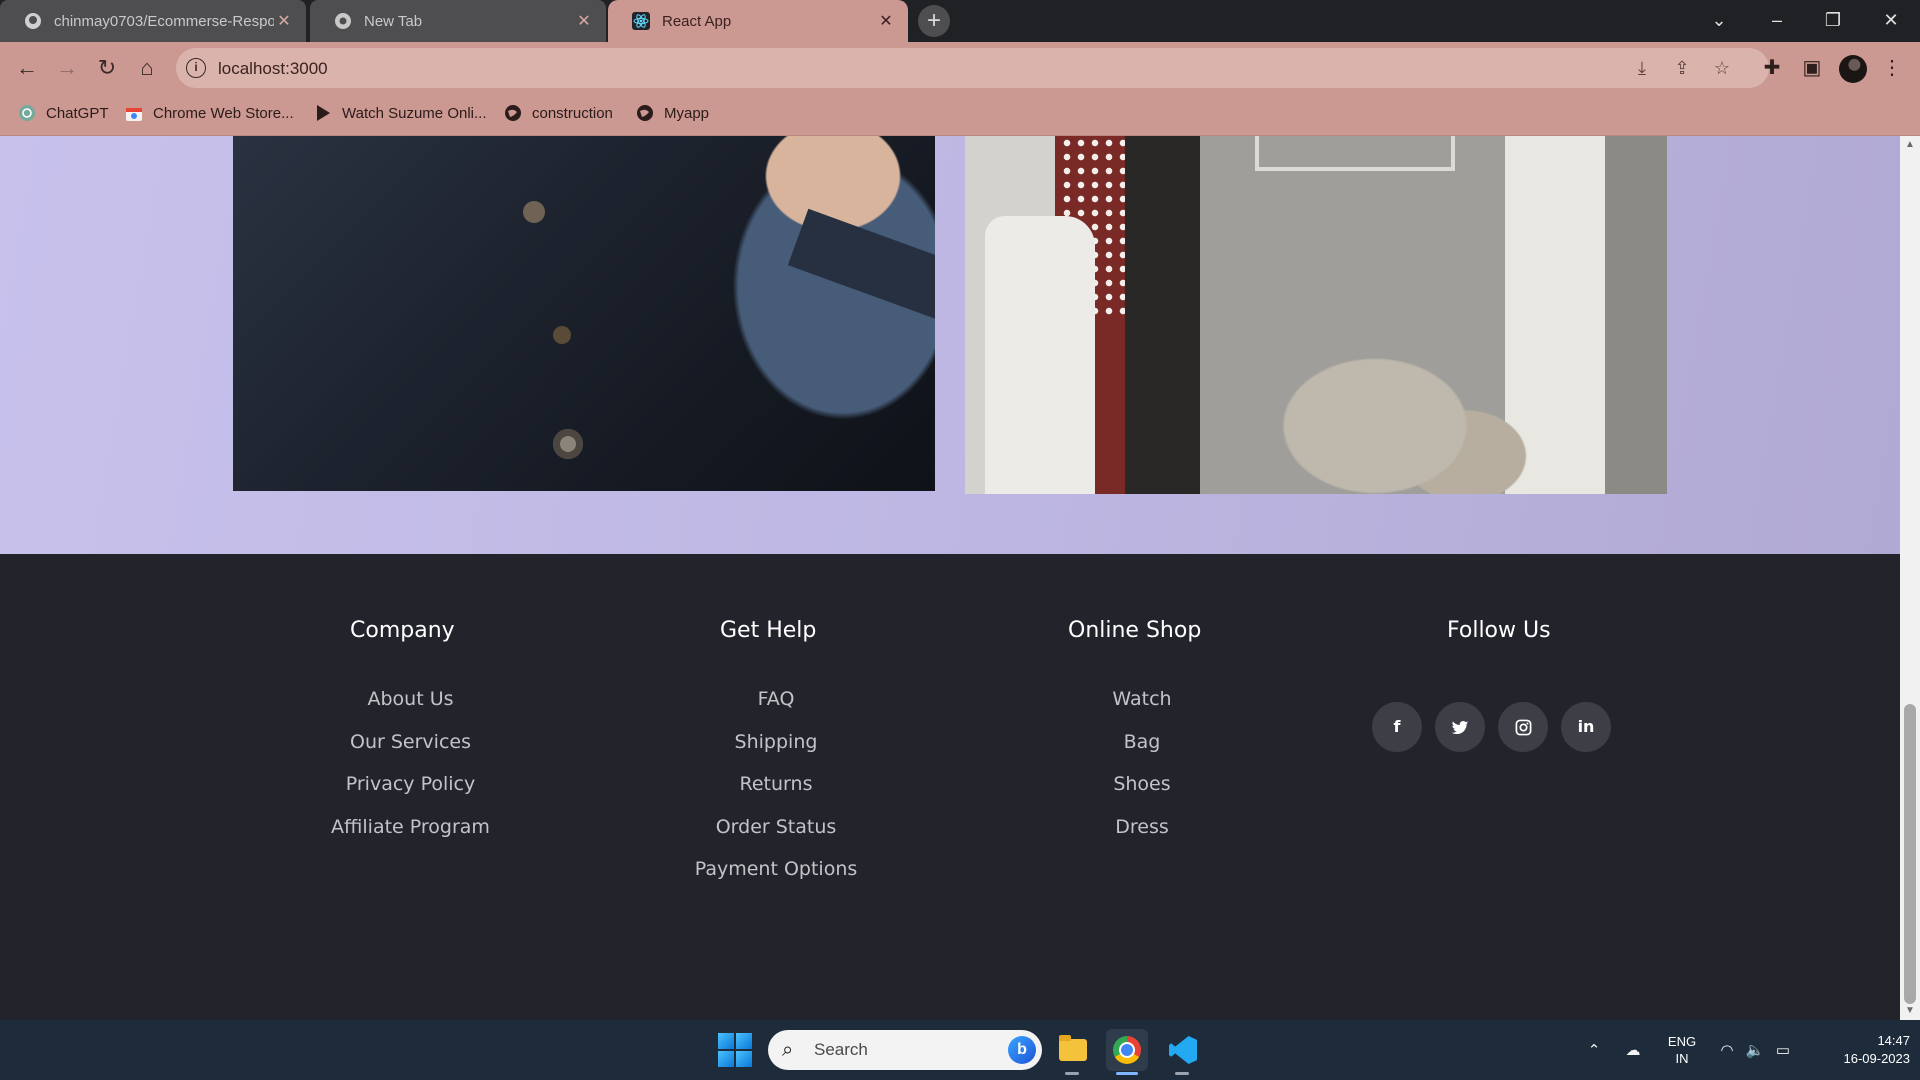 The image size is (1920, 1080). Describe the element at coordinates (972, 68) in the screenshot. I see `address-bar: i localhost:3000 ⤓ ⇪ ☆` at that location.